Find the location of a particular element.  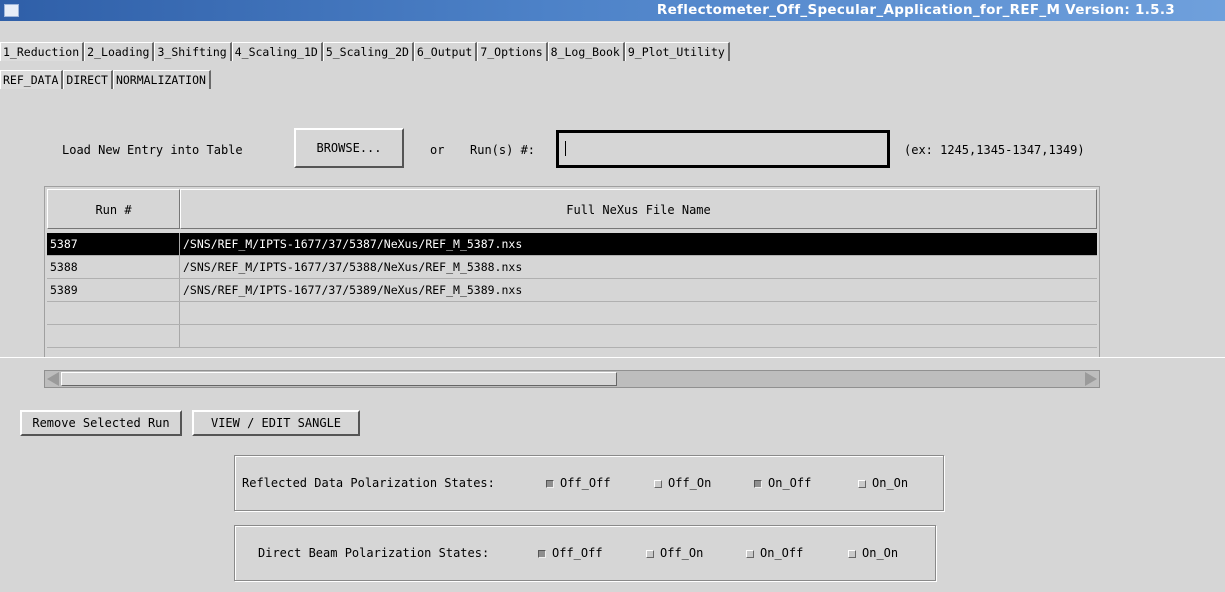

window-menu-icon is located at coordinates (11, 10).